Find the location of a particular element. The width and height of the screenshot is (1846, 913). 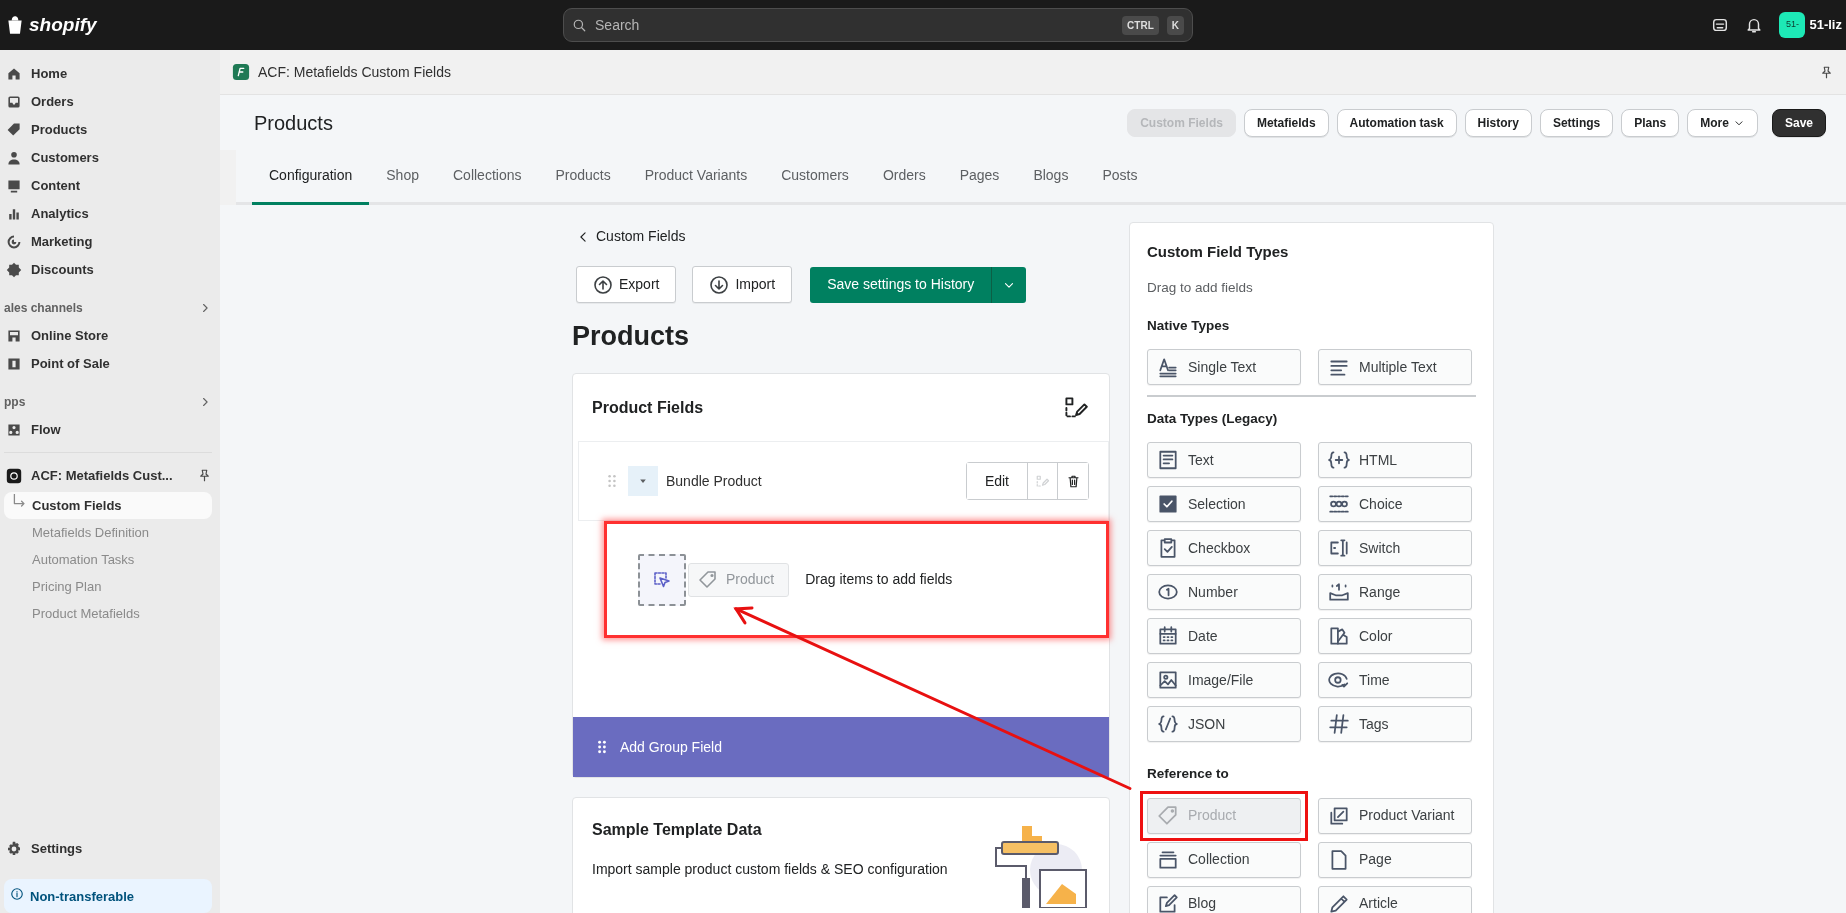

home-icon is located at coordinates (14, 74).